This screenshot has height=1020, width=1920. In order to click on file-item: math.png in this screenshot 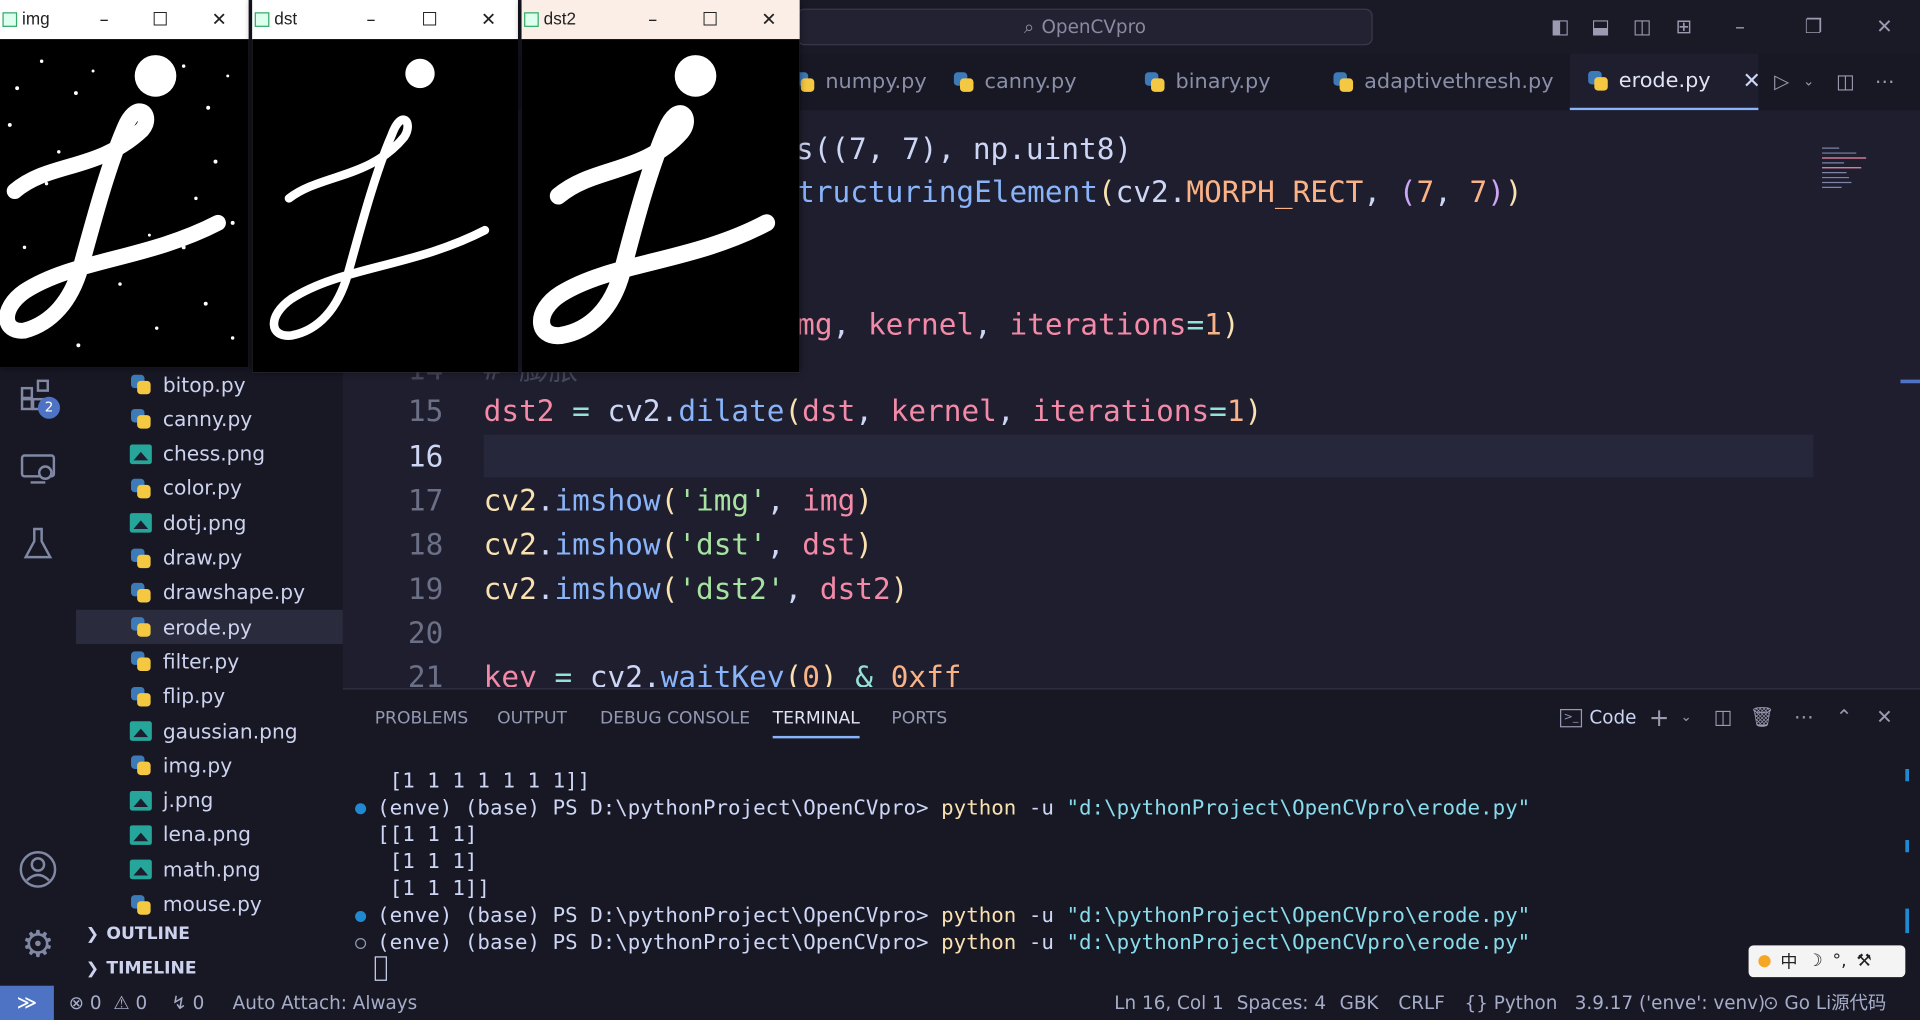, I will do `click(209, 869)`.